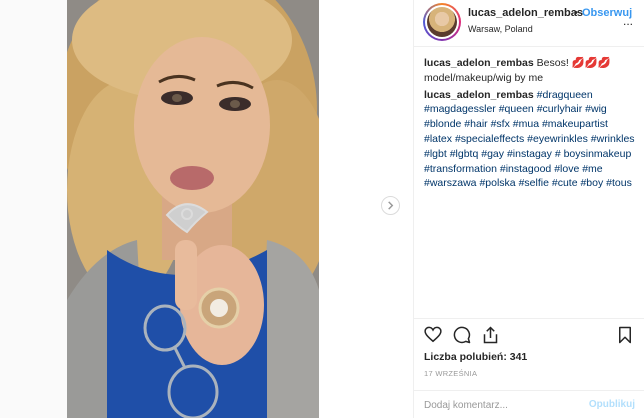 The width and height of the screenshot is (644, 418). Describe the element at coordinates (450, 183) in the screenshot. I see `hashtag-link: #warszawa` at that location.